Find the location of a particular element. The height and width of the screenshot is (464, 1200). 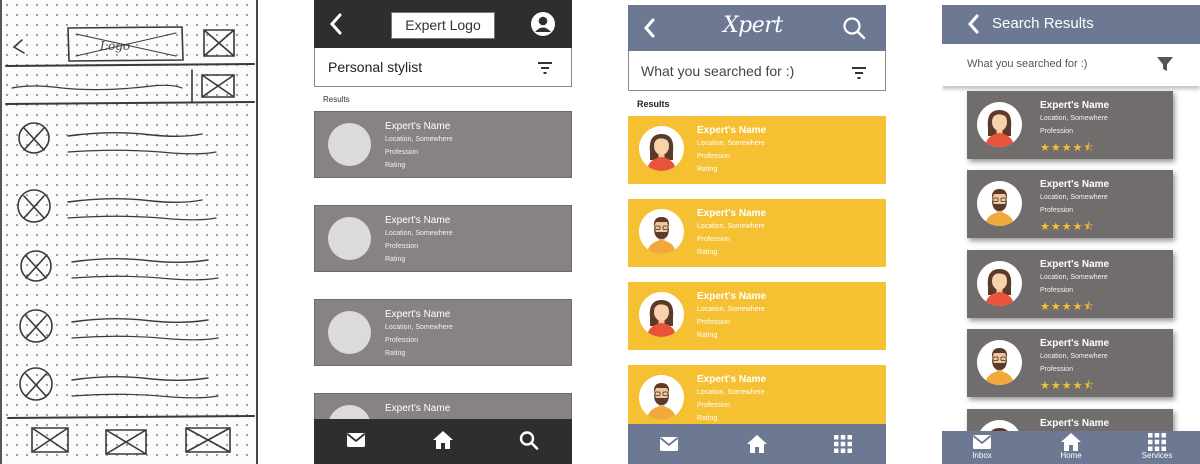

inbox-icon is located at coordinates (982, 442).